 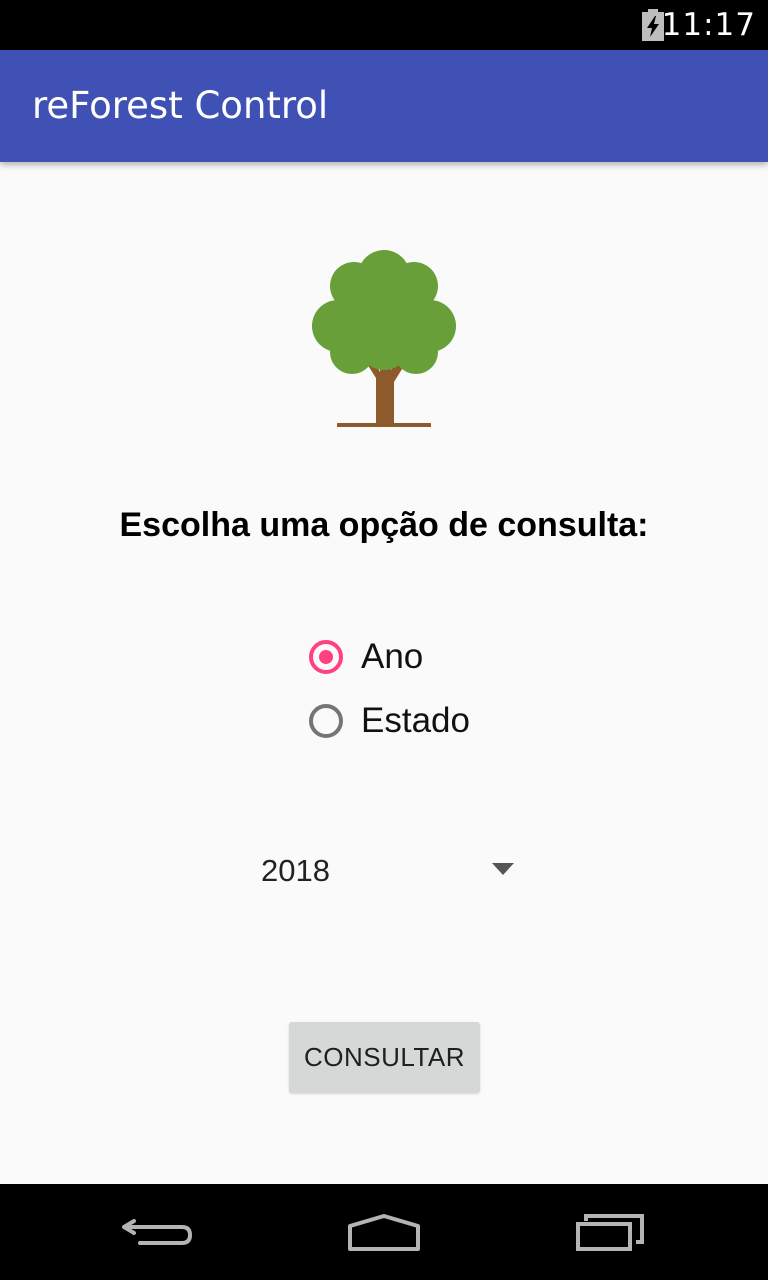 I want to click on spinner-selected-value: 2018, so click(x=295, y=870).